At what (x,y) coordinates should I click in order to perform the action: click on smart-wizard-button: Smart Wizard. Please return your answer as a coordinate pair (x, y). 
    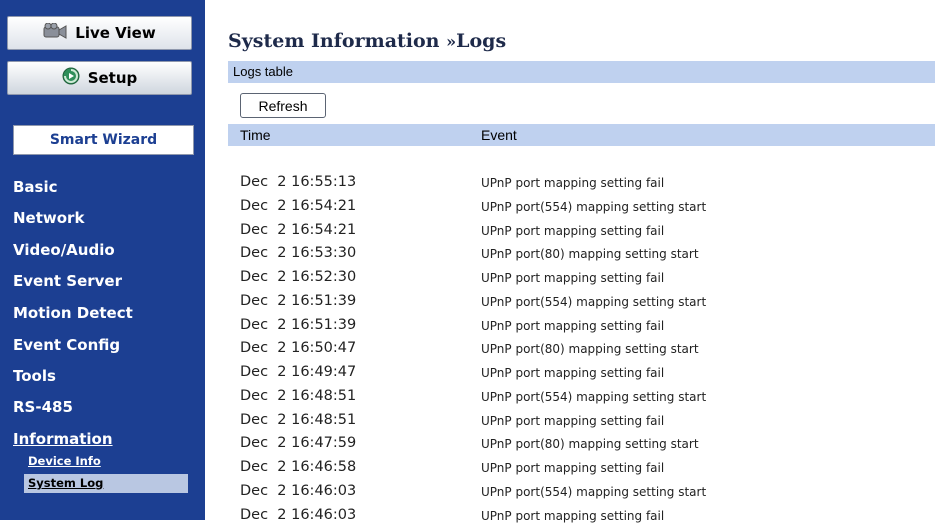
    Looking at the image, I should click on (103, 140).